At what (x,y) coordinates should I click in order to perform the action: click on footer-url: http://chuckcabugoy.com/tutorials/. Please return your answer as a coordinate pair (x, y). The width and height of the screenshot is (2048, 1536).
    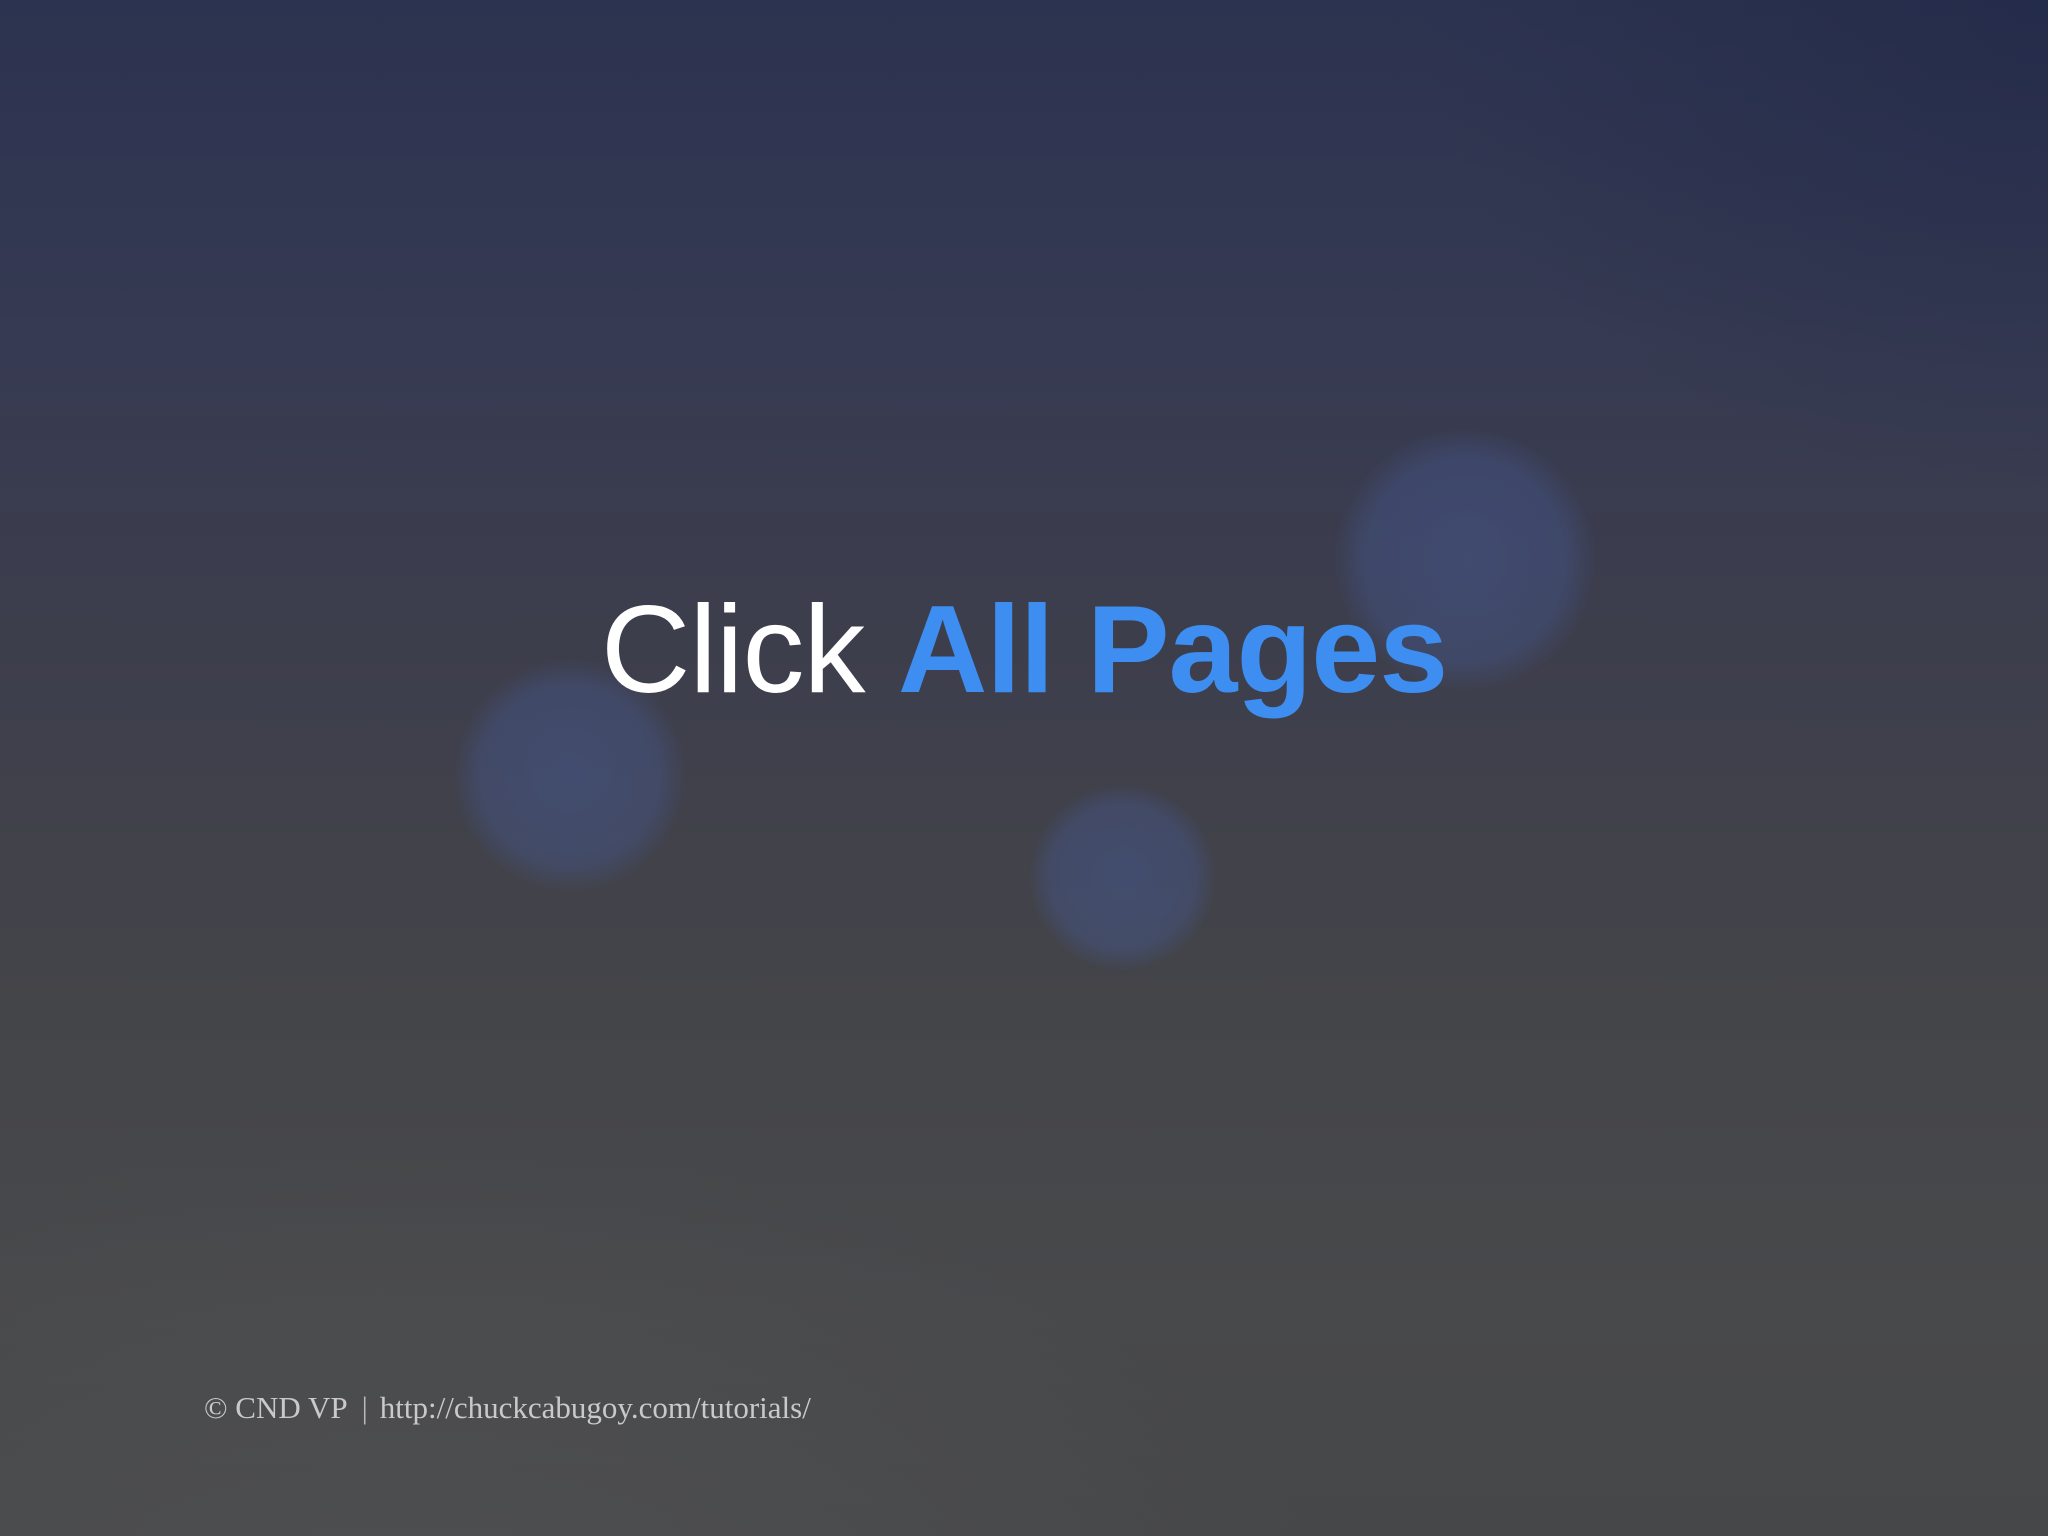
    Looking at the image, I should click on (595, 1407).